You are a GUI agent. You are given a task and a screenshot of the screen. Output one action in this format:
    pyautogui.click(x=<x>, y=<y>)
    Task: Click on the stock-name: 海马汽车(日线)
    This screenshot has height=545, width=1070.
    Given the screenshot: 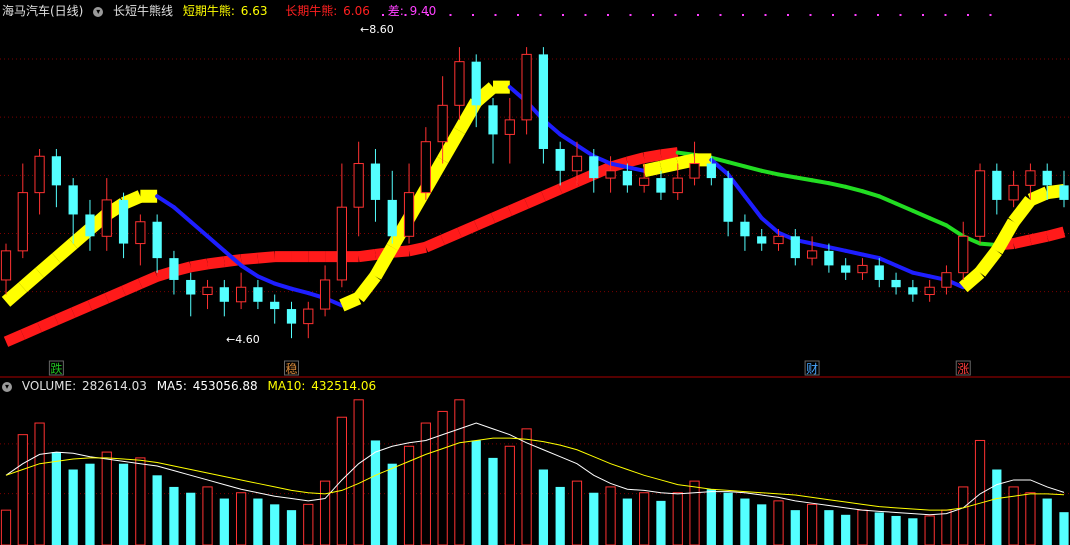 What is the action you would take?
    pyautogui.click(x=42, y=11)
    